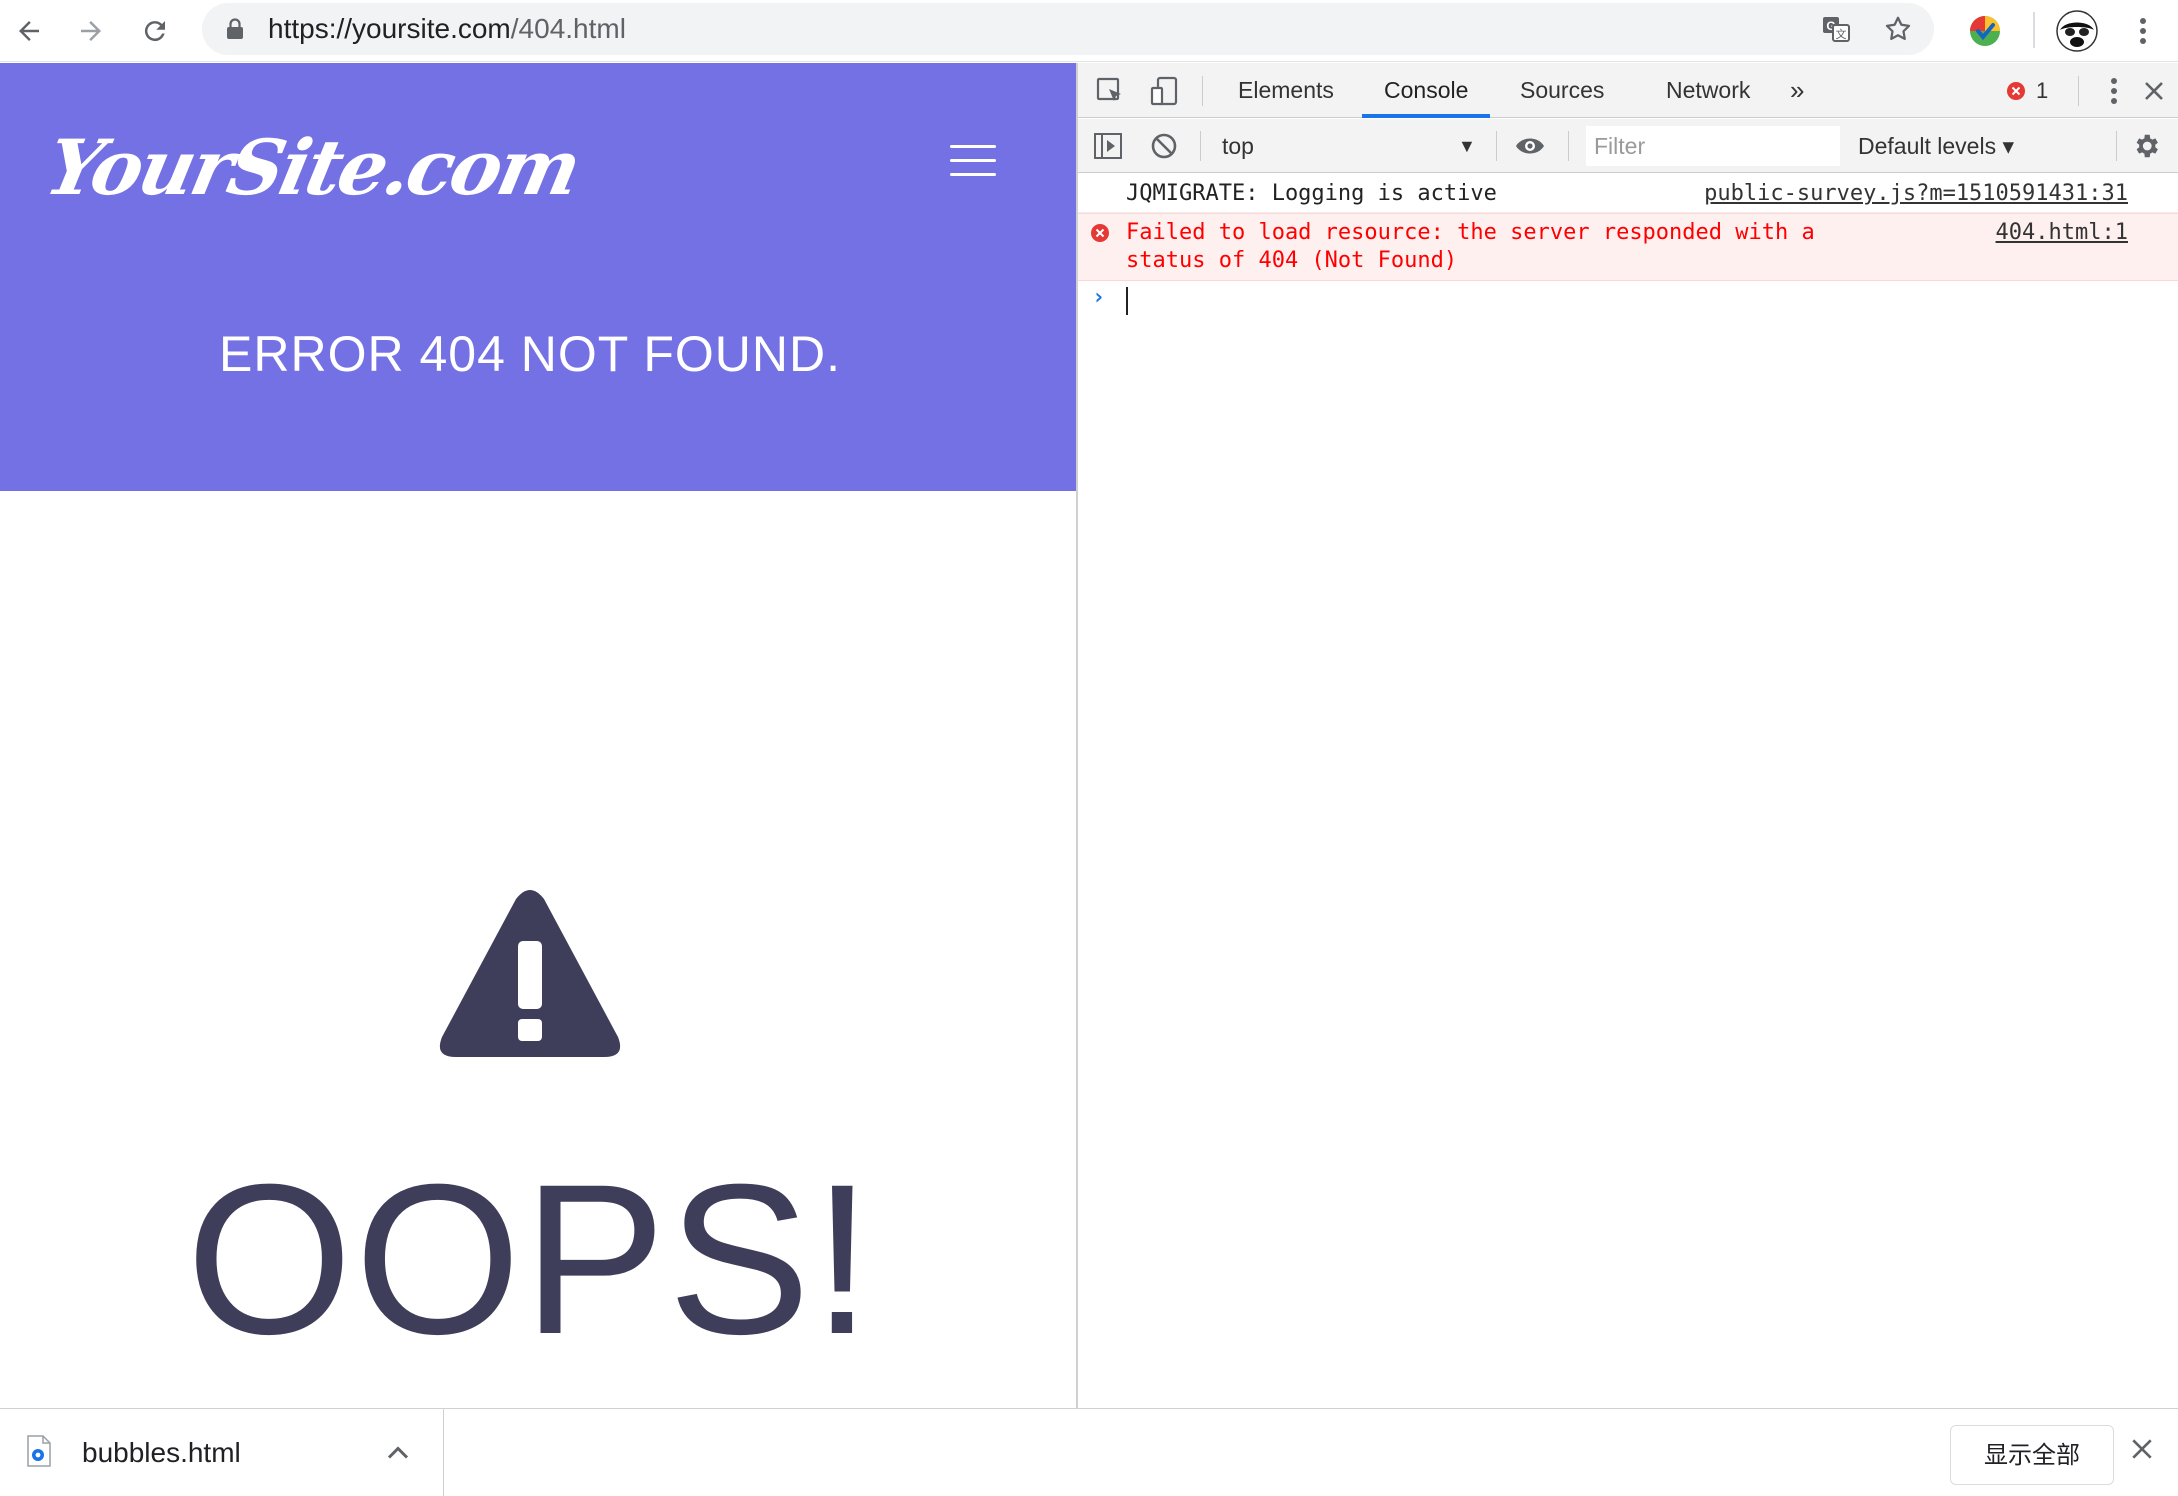  I want to click on profile-avatar, so click(2077, 31).